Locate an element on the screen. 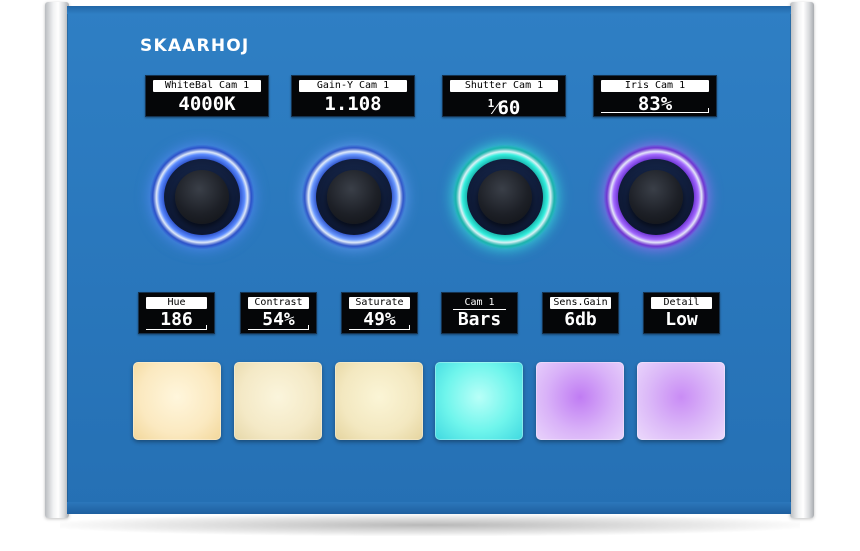 Image resolution: width=860 pixels, height=551 pixels. saturate-level-bar is located at coordinates (379, 327).